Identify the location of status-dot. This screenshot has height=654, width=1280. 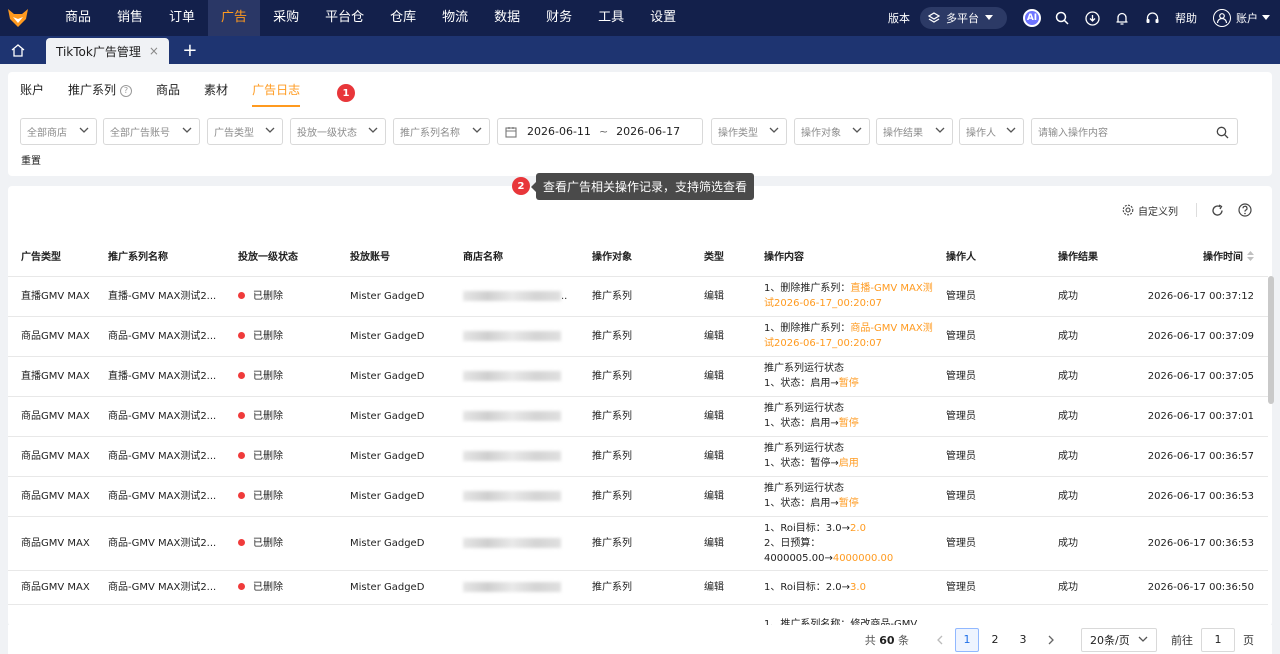
(241, 455).